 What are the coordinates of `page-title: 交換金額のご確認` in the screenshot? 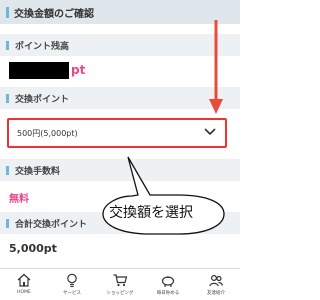 It's located at (54, 14).